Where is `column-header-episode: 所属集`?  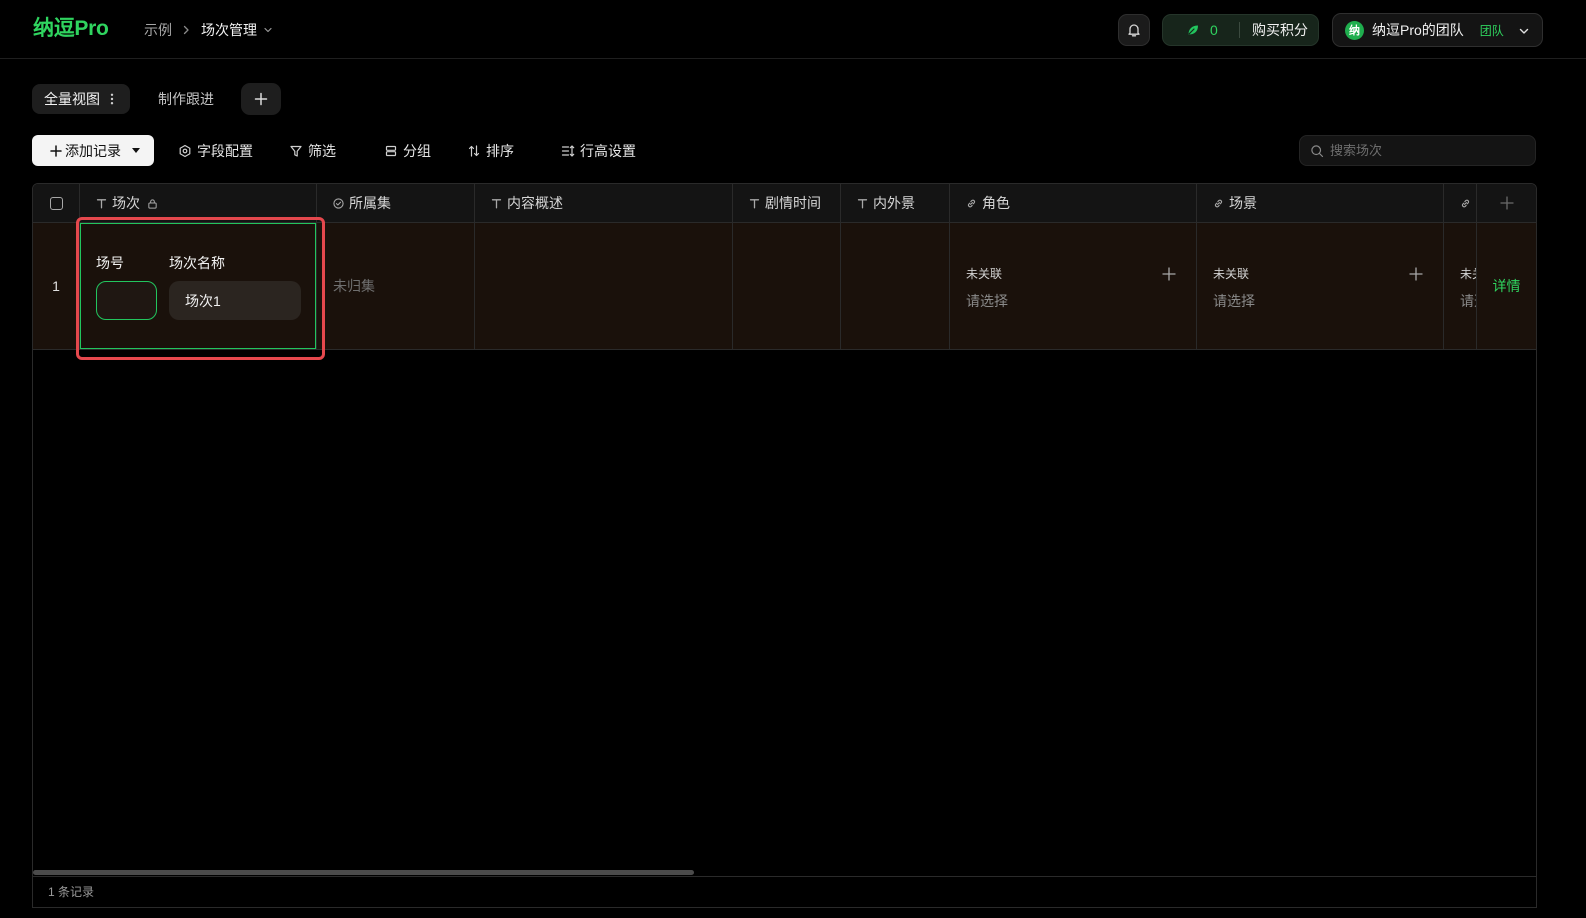
column-header-episode: 所属集 is located at coordinates (396, 203).